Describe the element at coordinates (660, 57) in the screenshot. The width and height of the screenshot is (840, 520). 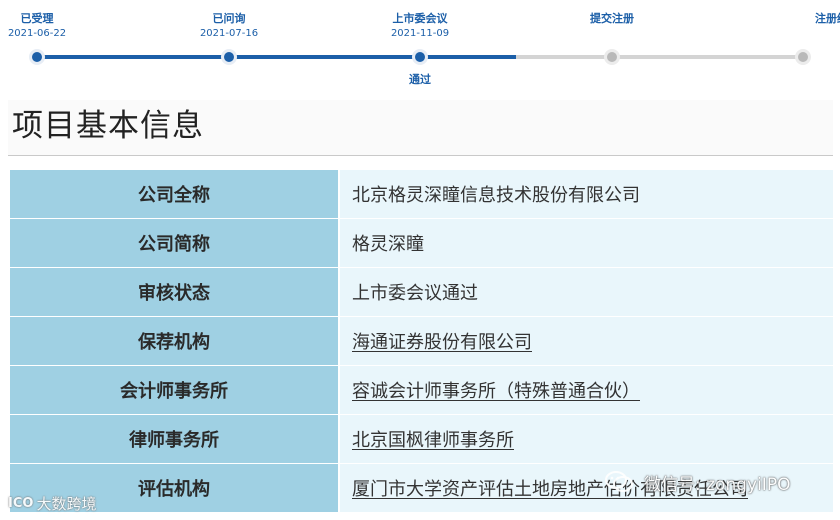
I see `progress-track-pending` at that location.